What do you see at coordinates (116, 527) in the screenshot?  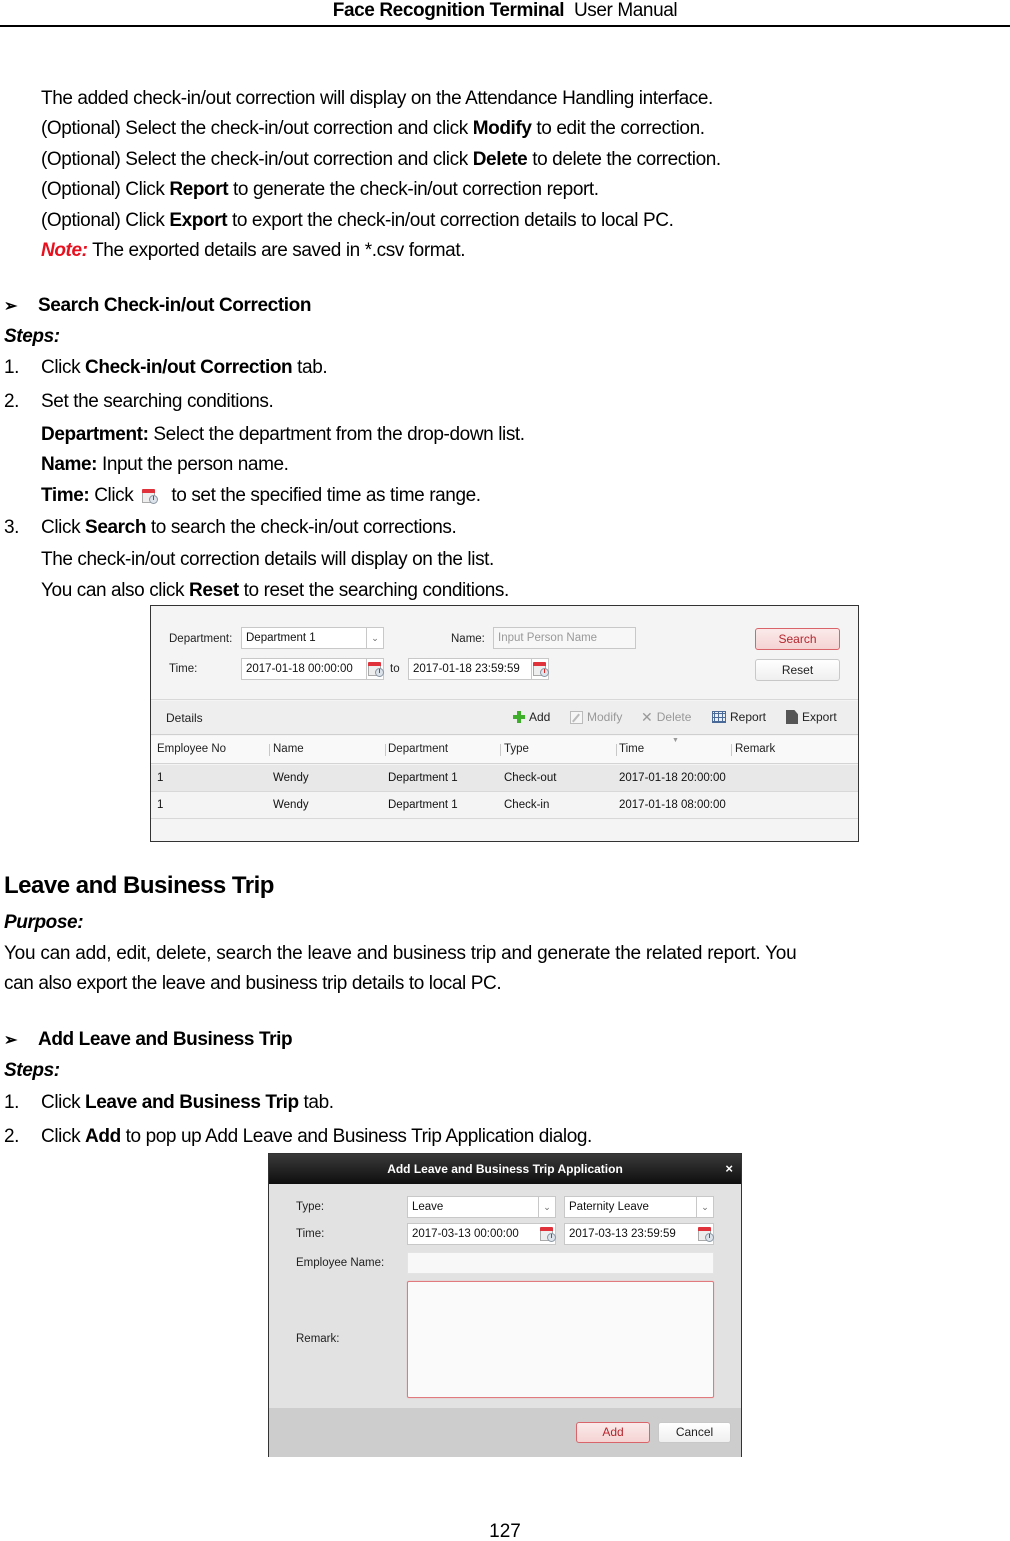 I see `step-bold: Search` at bounding box center [116, 527].